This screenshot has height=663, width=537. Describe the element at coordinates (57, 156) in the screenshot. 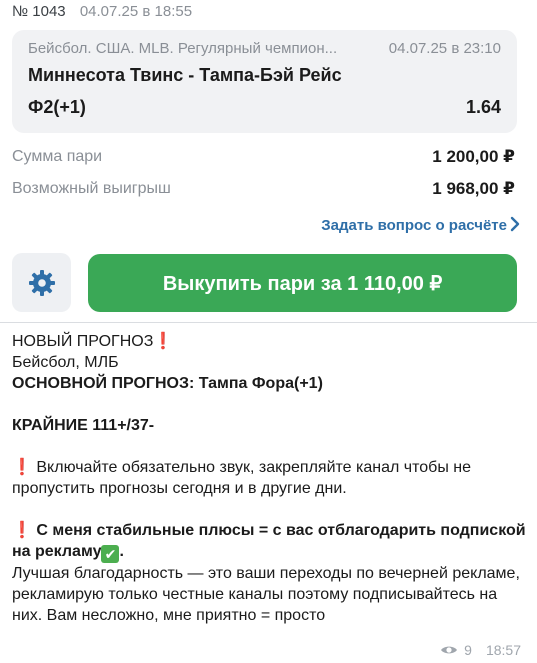

I see `stake-label: Сумма пари` at that location.